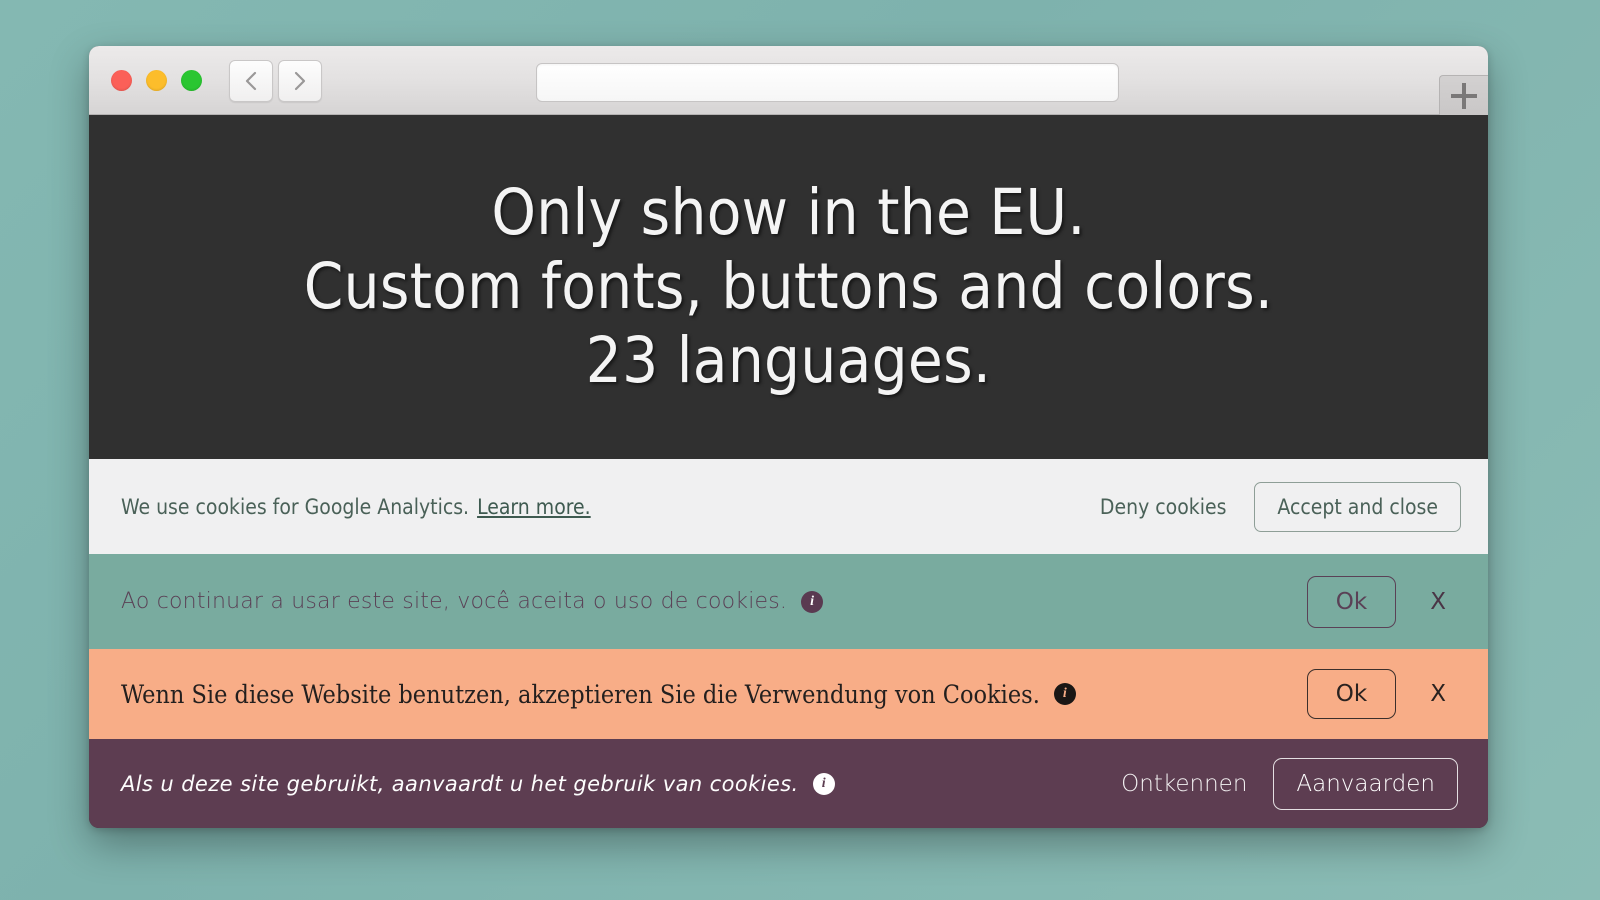 Image resolution: width=1600 pixels, height=900 pixels. I want to click on learn-more-link: Learn more., so click(534, 507).